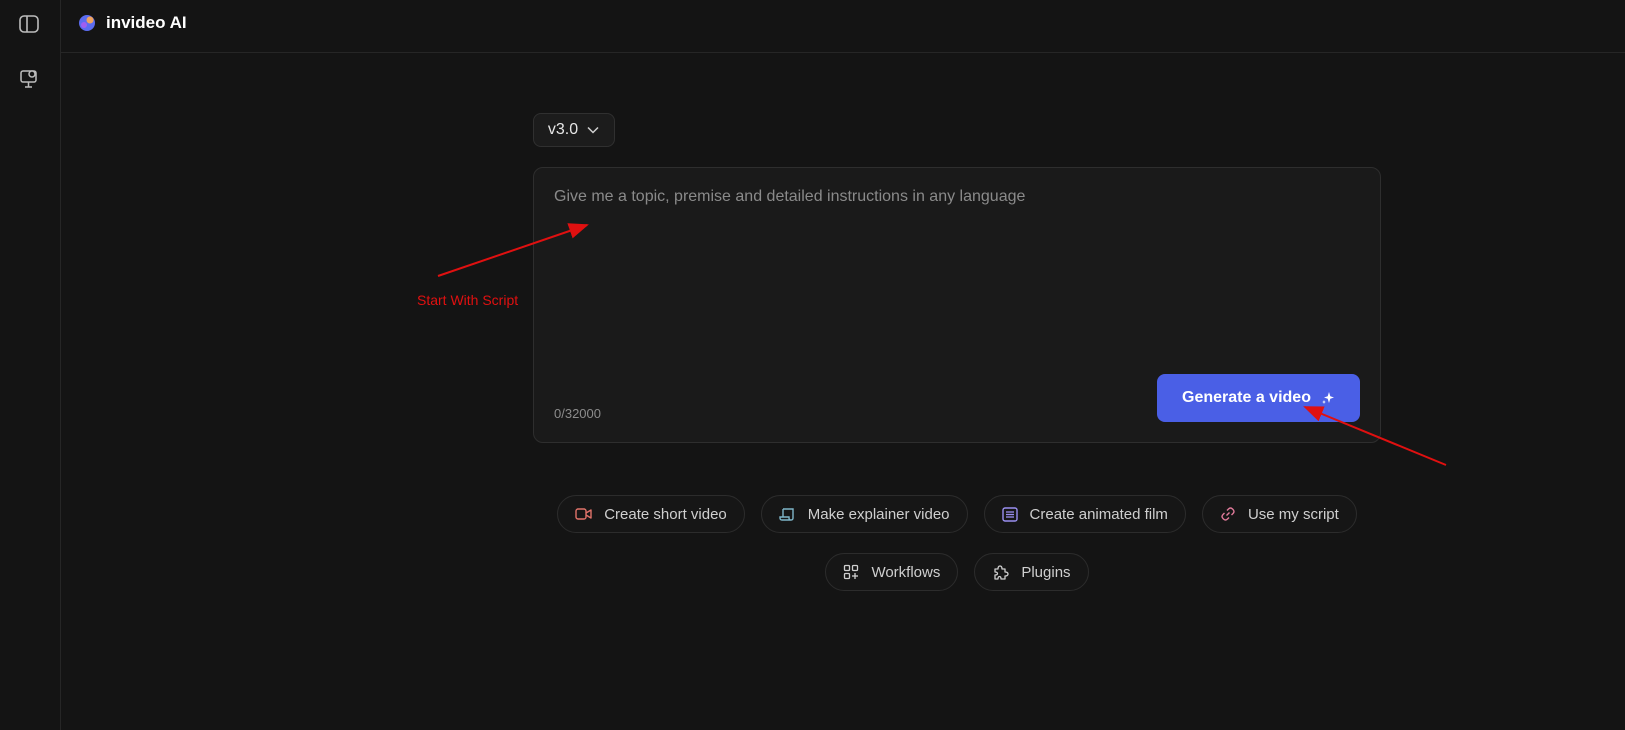 The height and width of the screenshot is (730, 1625). I want to click on chip-label: Workflows, so click(906, 572).